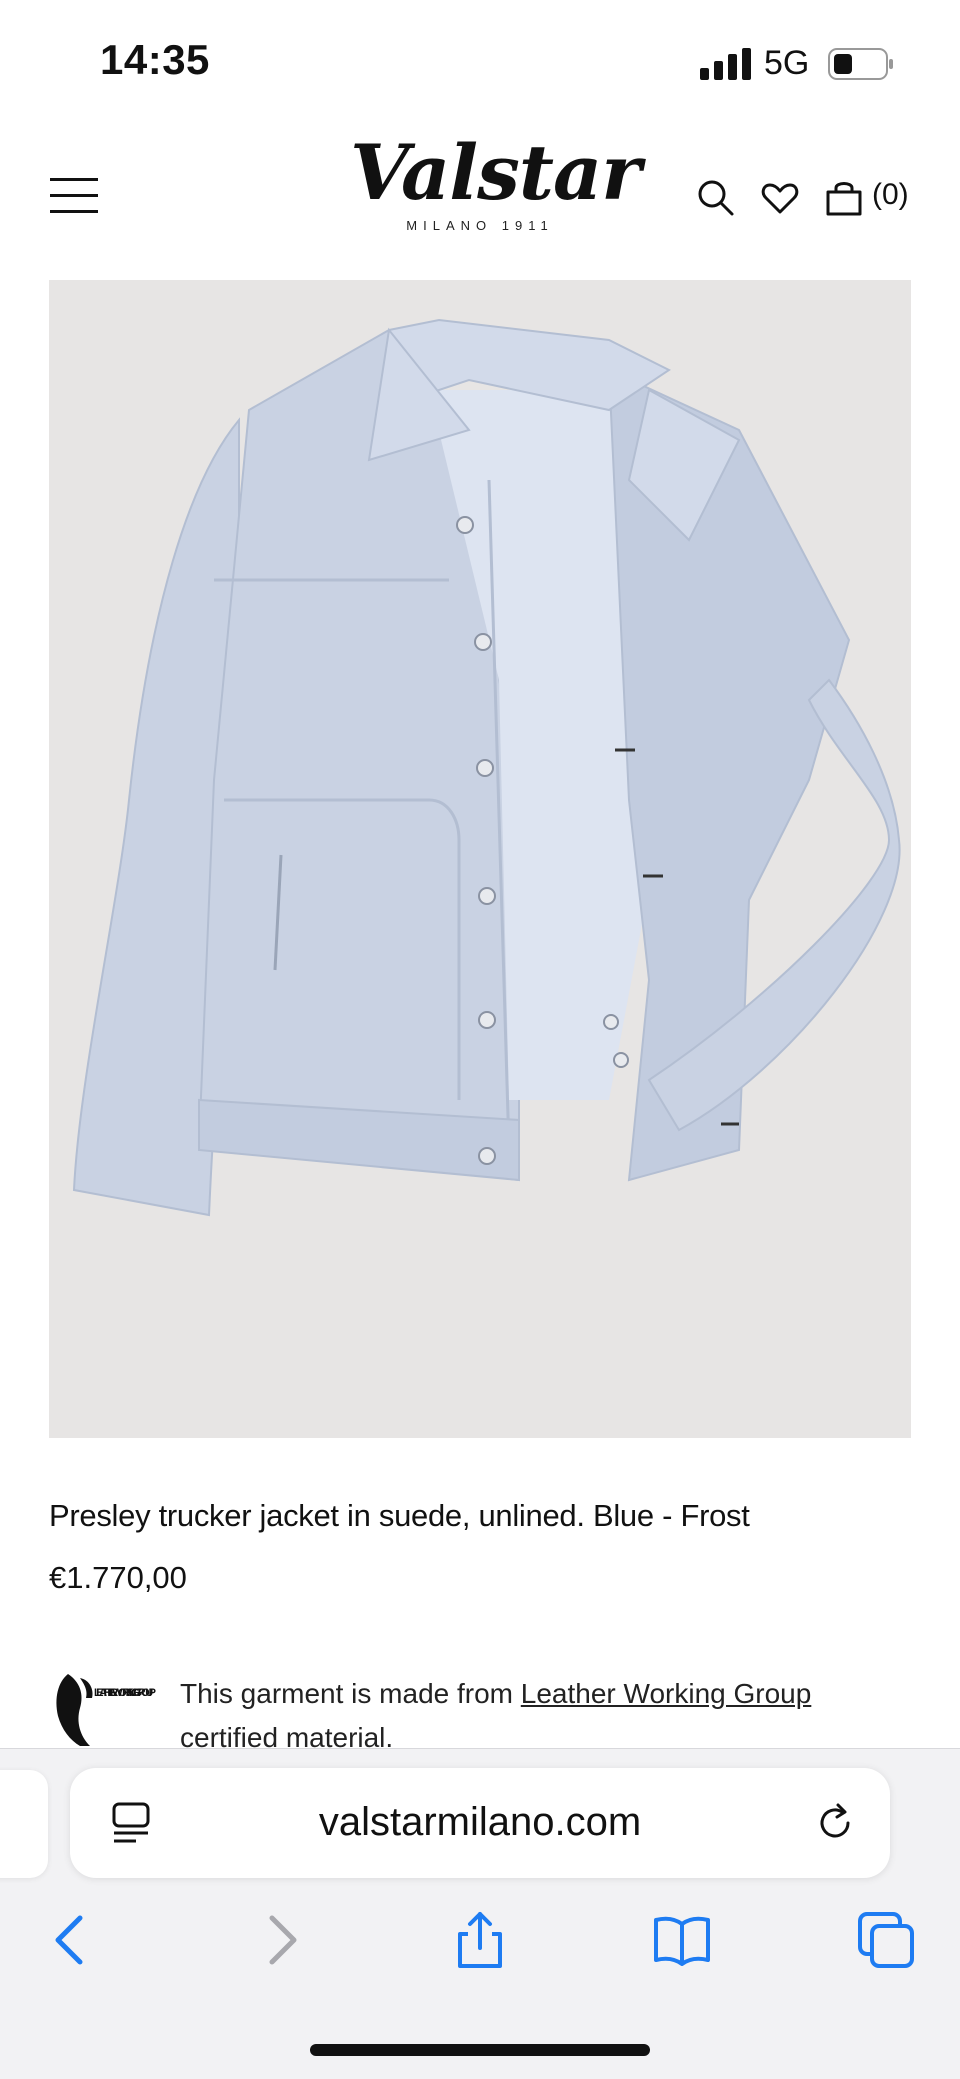 The image size is (960, 2079). I want to click on lwg-link: Leather Working Group, so click(666, 1693).